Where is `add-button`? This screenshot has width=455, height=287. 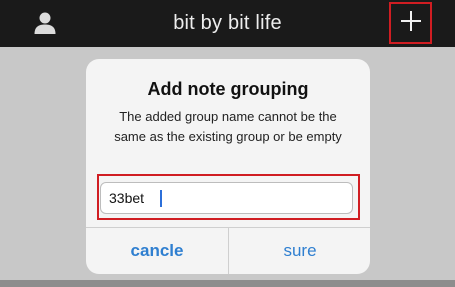 add-button is located at coordinates (410, 23).